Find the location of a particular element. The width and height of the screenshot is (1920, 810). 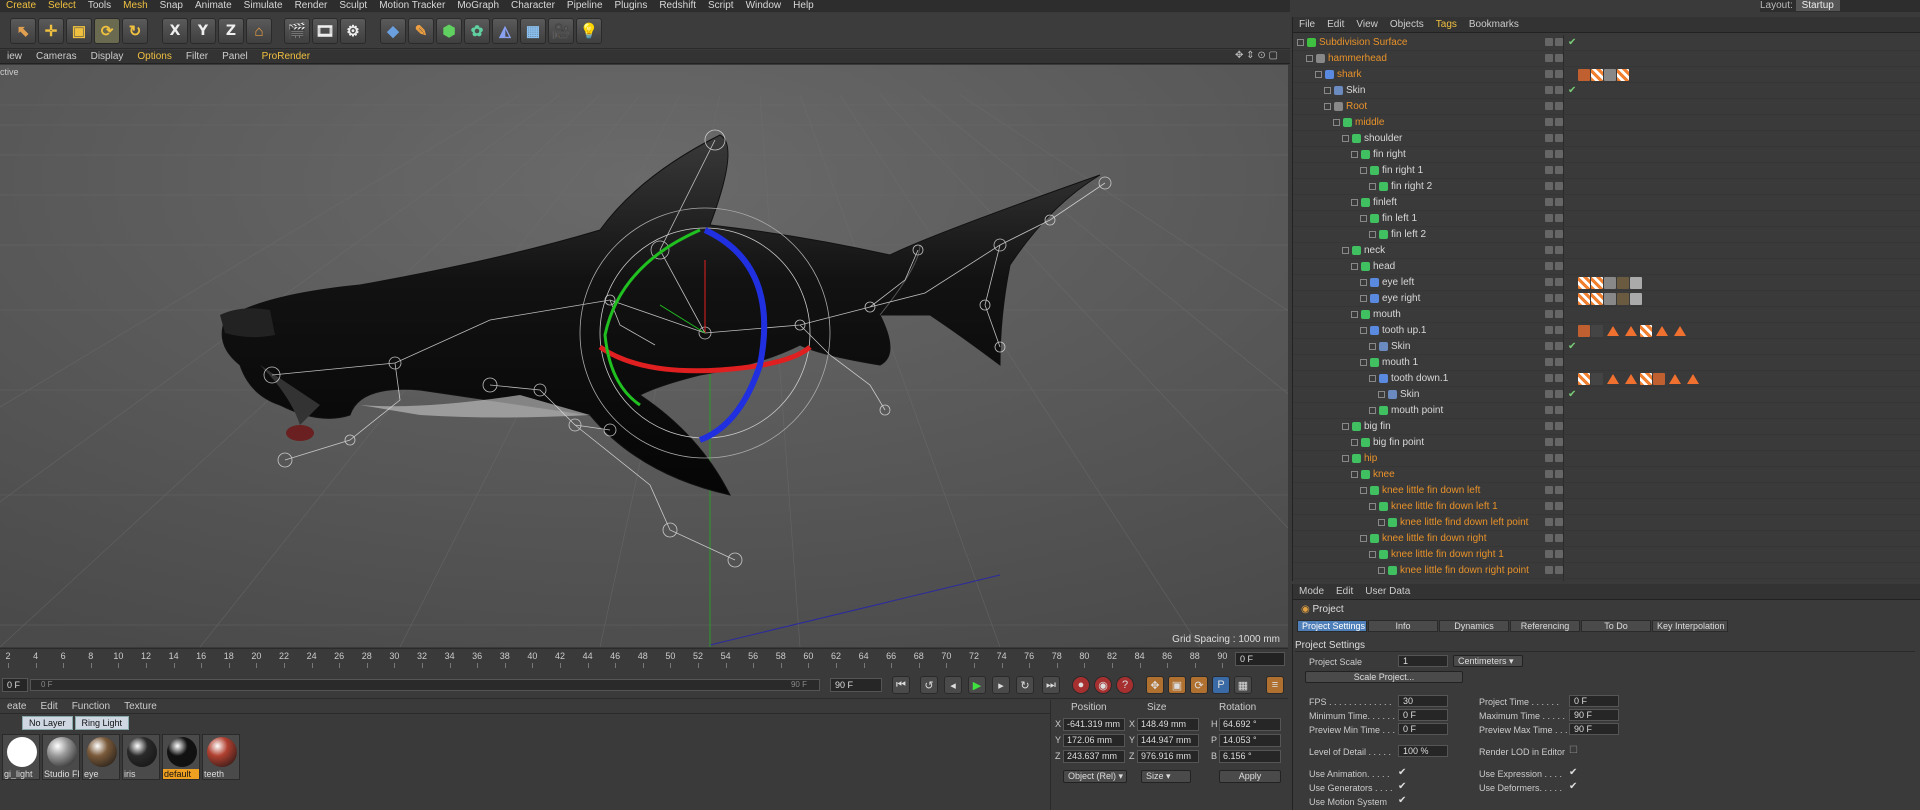

size-mode-select: Size ▾ is located at coordinates (1166, 776).